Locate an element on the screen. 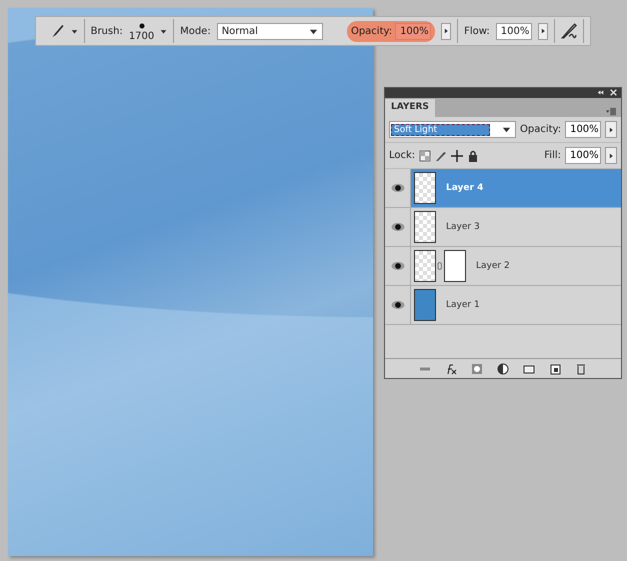 The image size is (627, 561). layer-row: Layer 3 is located at coordinates (503, 227).